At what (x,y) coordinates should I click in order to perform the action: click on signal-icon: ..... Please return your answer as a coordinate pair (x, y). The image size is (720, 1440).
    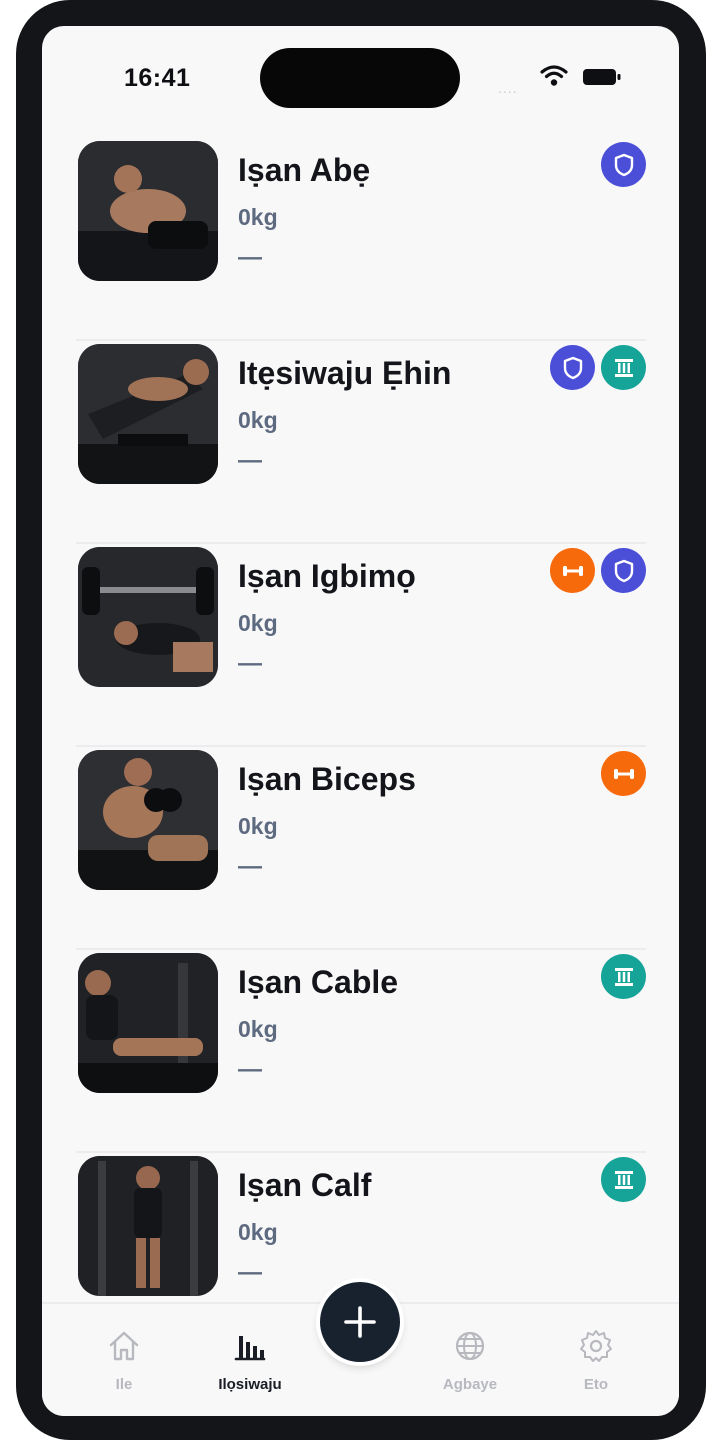
    Looking at the image, I should click on (508, 88).